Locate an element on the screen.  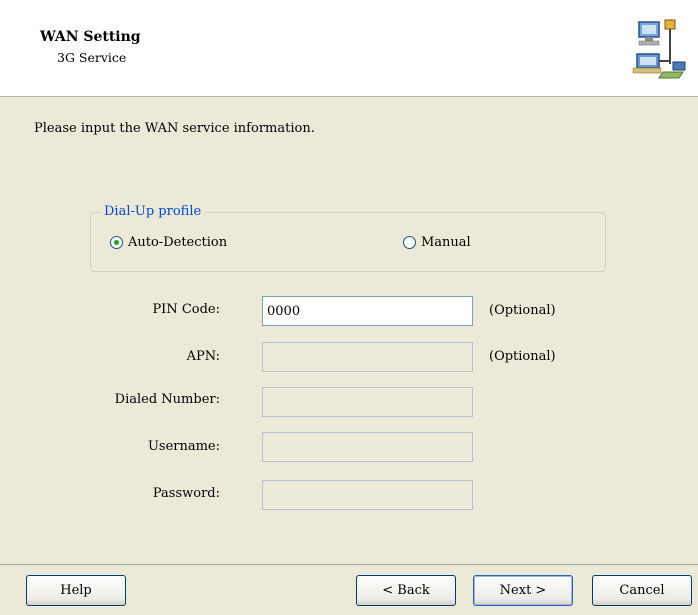
apn-label: APN: is located at coordinates (203, 356).